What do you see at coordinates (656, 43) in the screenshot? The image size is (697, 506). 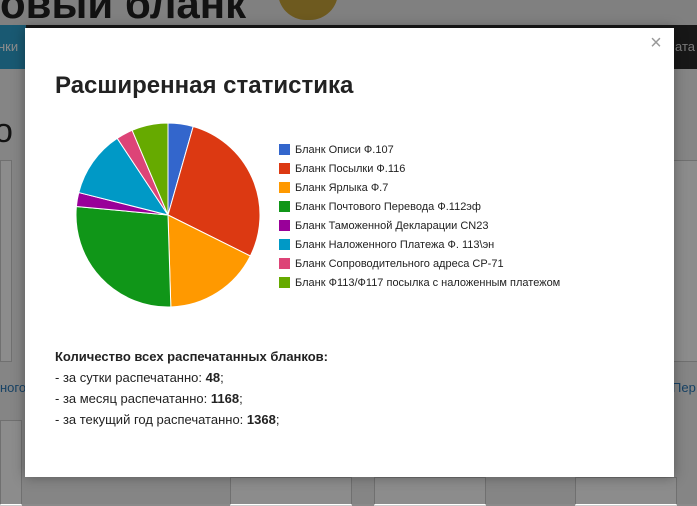 I see `close-icon: ×` at bounding box center [656, 43].